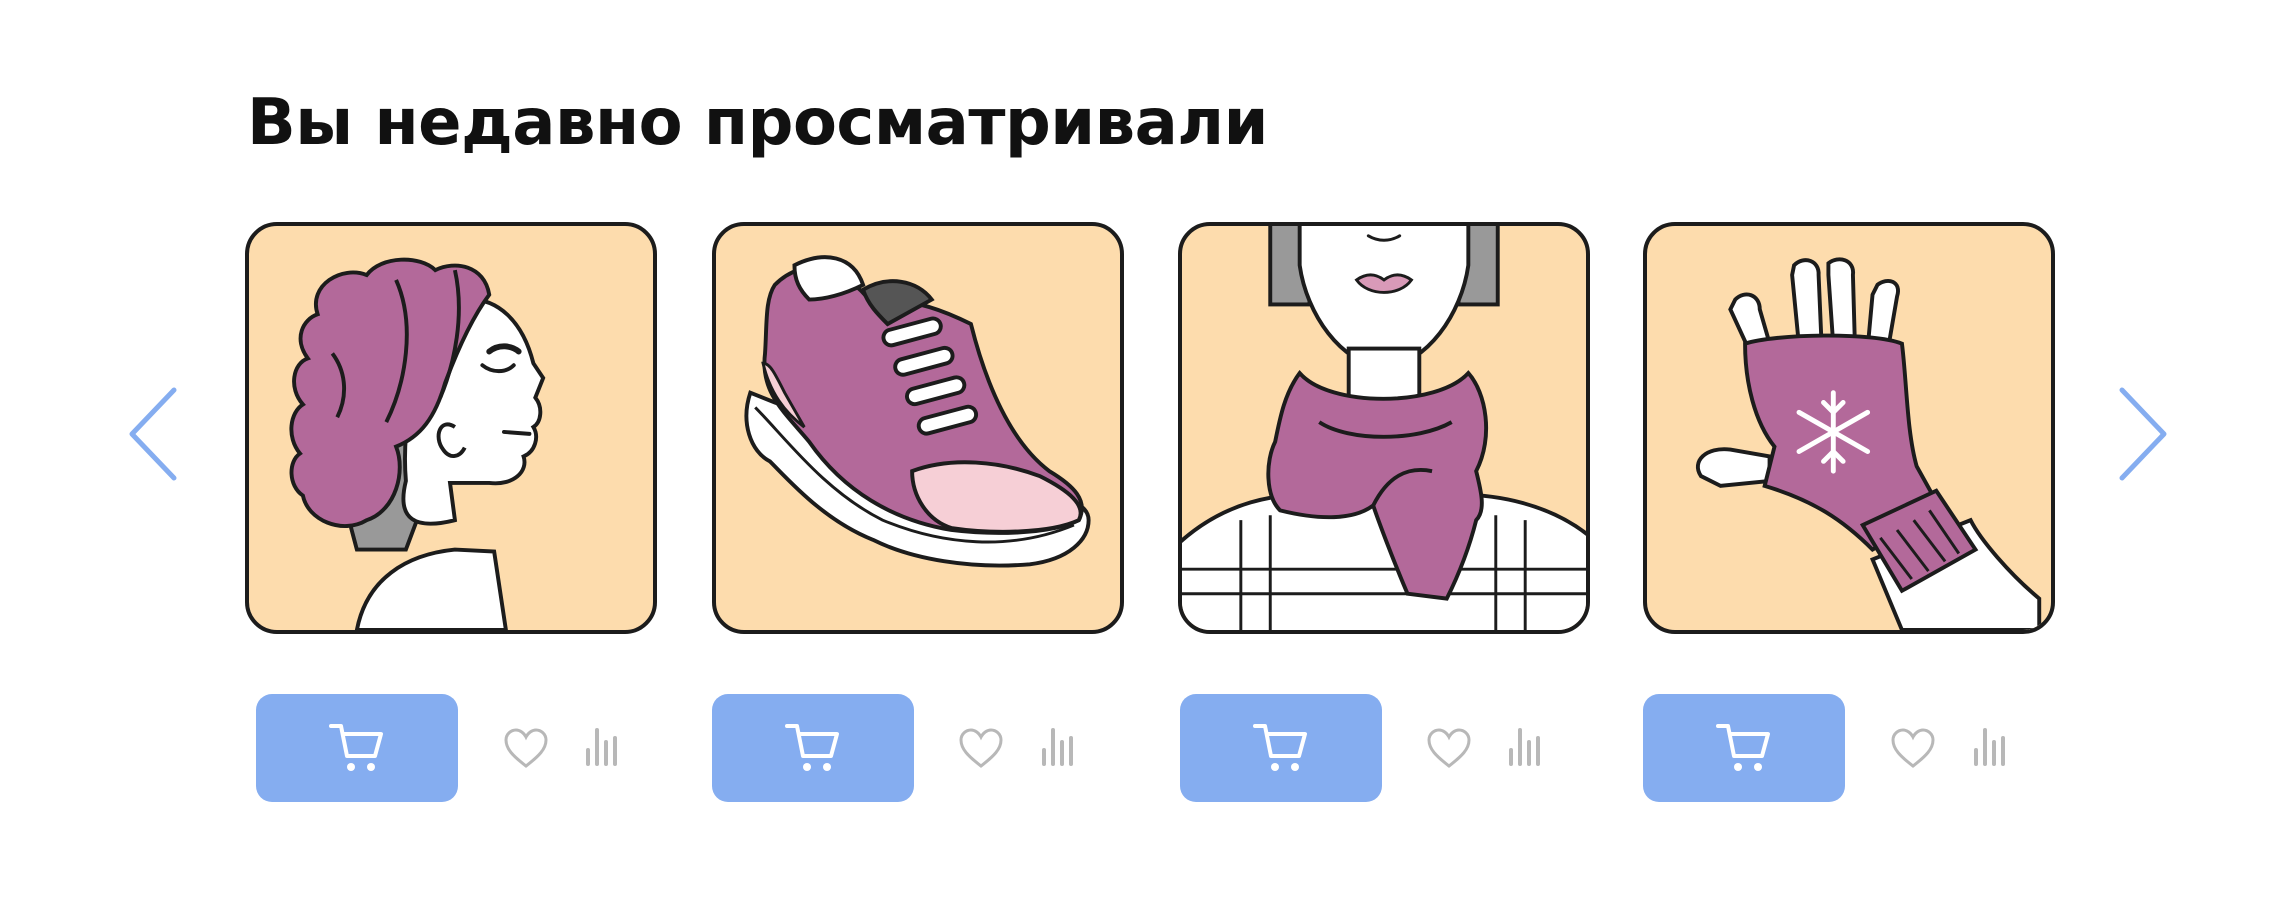  I want to click on section-title: Вы недавно просматривали, so click(758, 123).